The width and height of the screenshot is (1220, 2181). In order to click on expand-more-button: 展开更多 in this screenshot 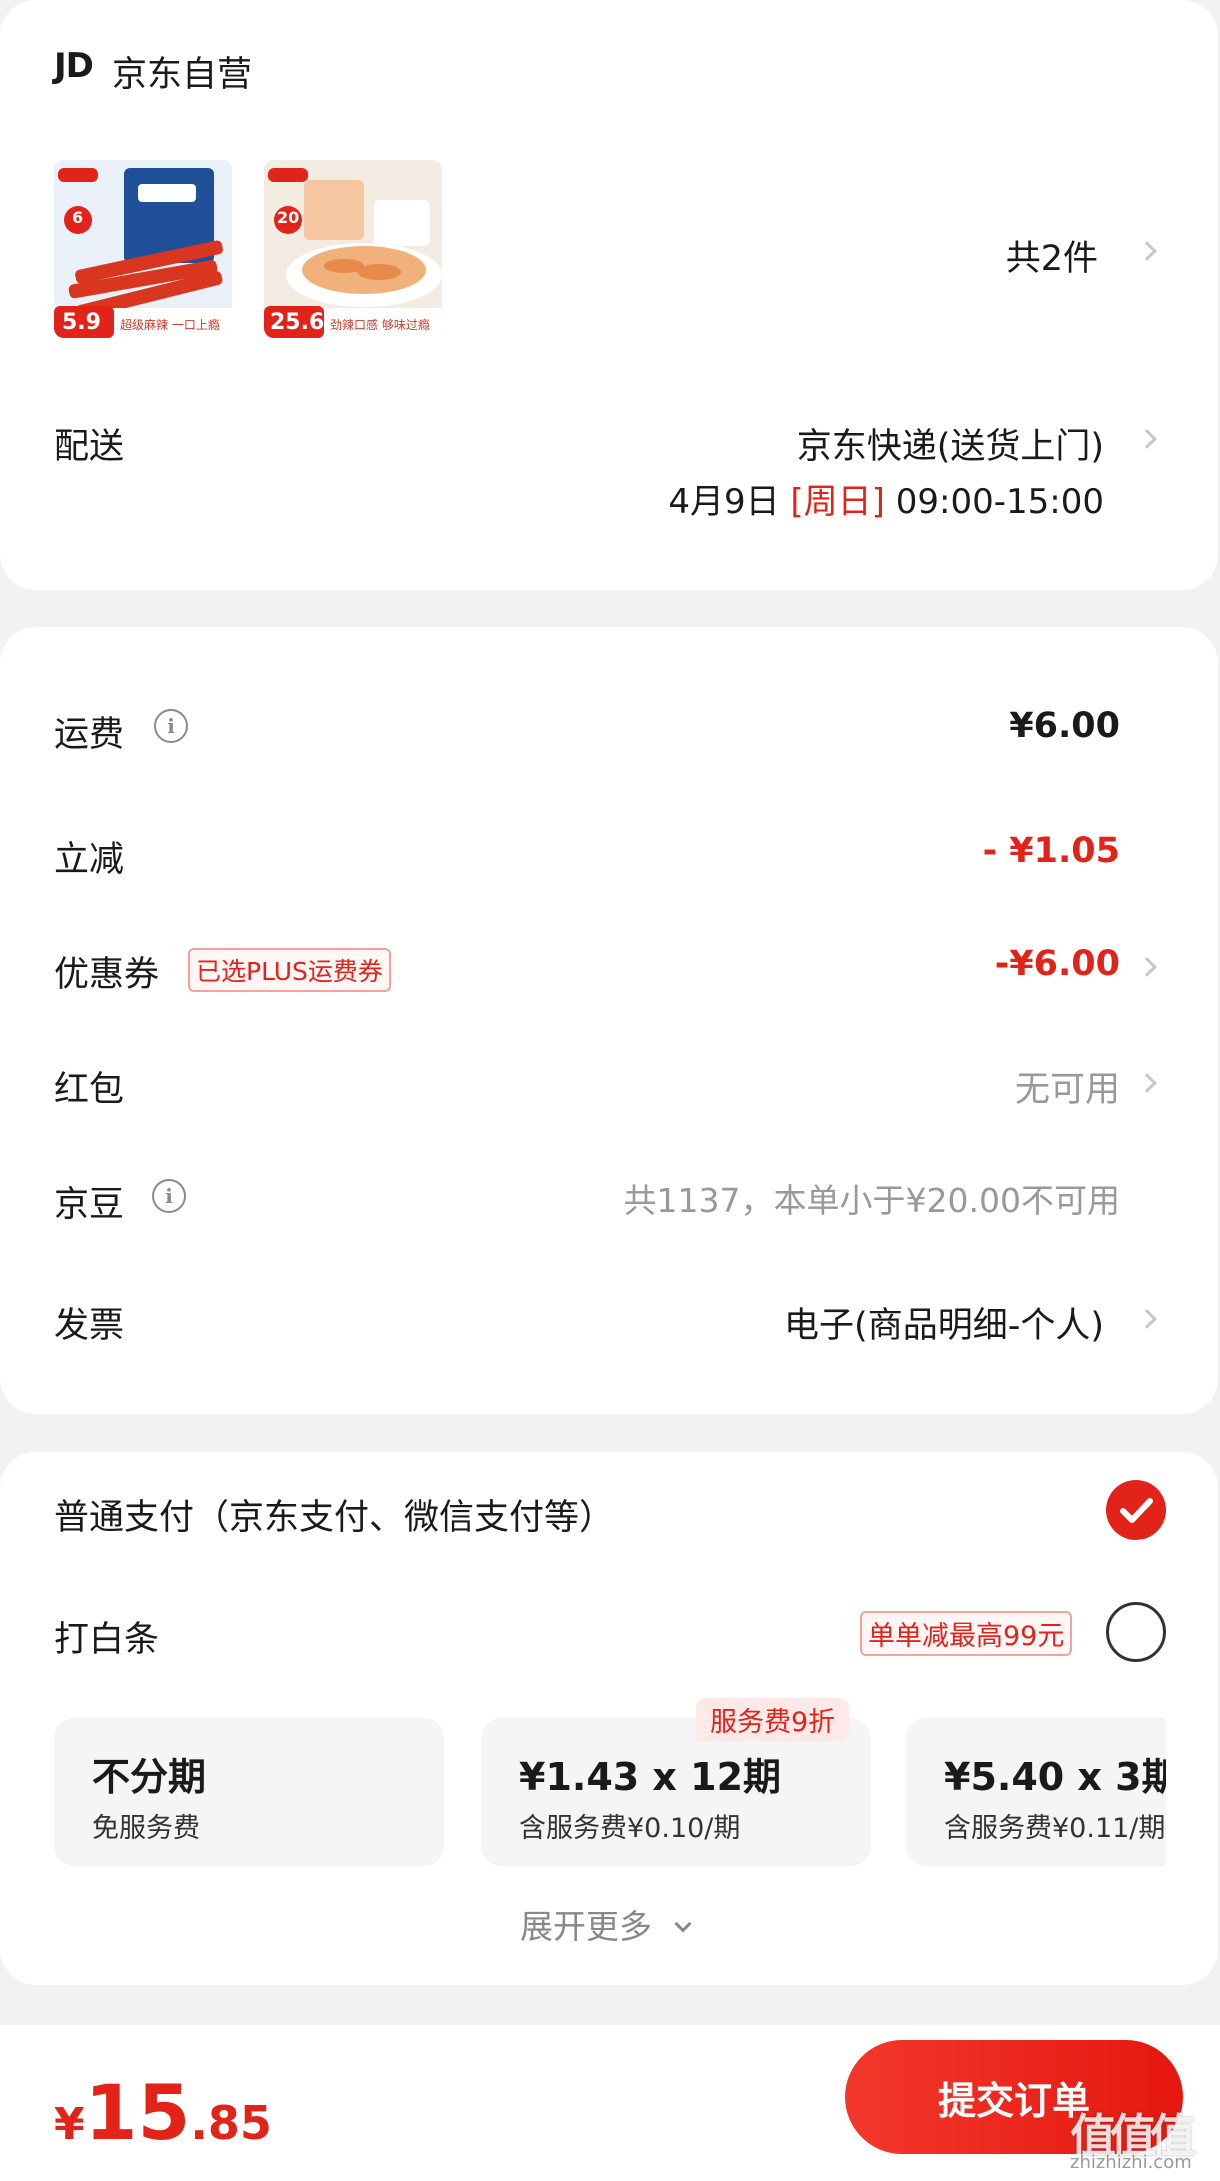, I will do `click(605, 1924)`.